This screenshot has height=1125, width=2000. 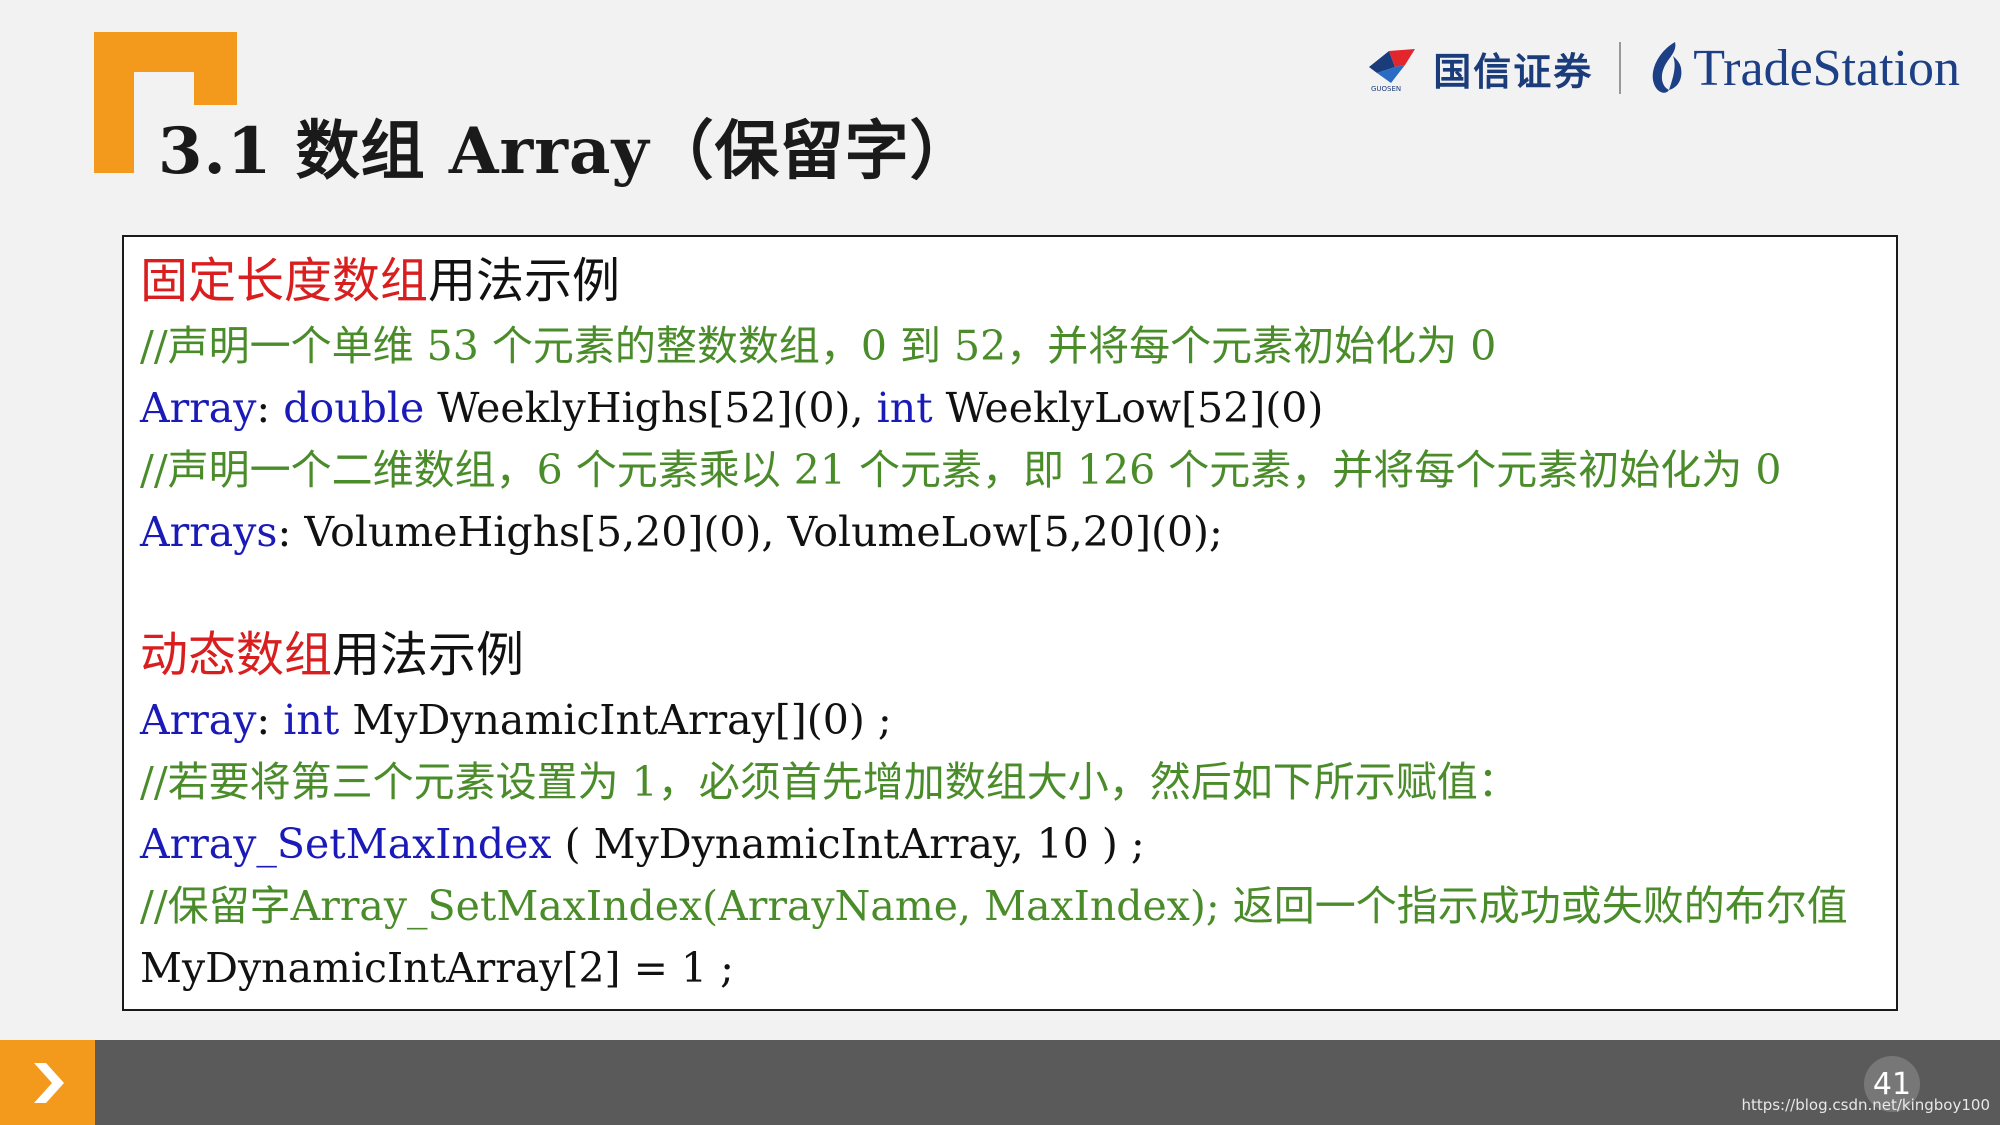 I want to click on dynamic-code-1: Array: int MyDynamicIntArray[](0) ;, so click(x=1010, y=720).